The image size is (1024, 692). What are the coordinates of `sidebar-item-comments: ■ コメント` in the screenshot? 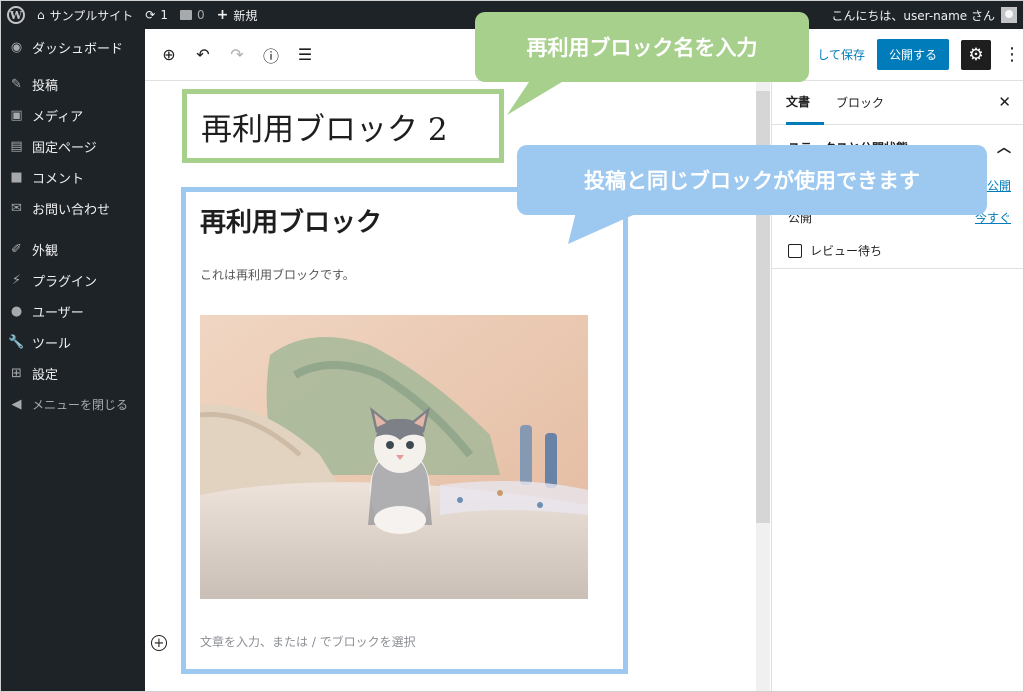 It's located at (73, 177).